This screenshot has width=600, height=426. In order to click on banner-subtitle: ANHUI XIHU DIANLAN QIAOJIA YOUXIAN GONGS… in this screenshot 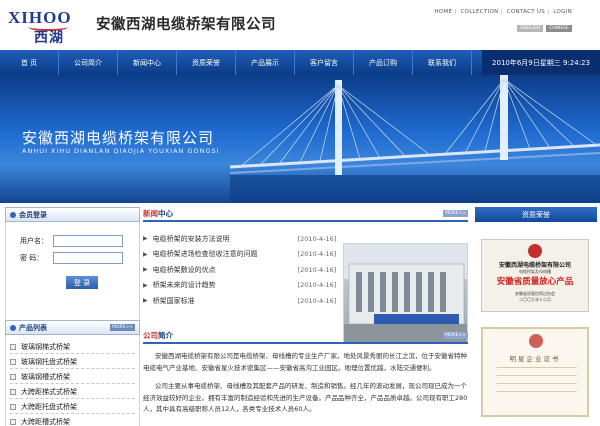, I will do `click(121, 151)`.